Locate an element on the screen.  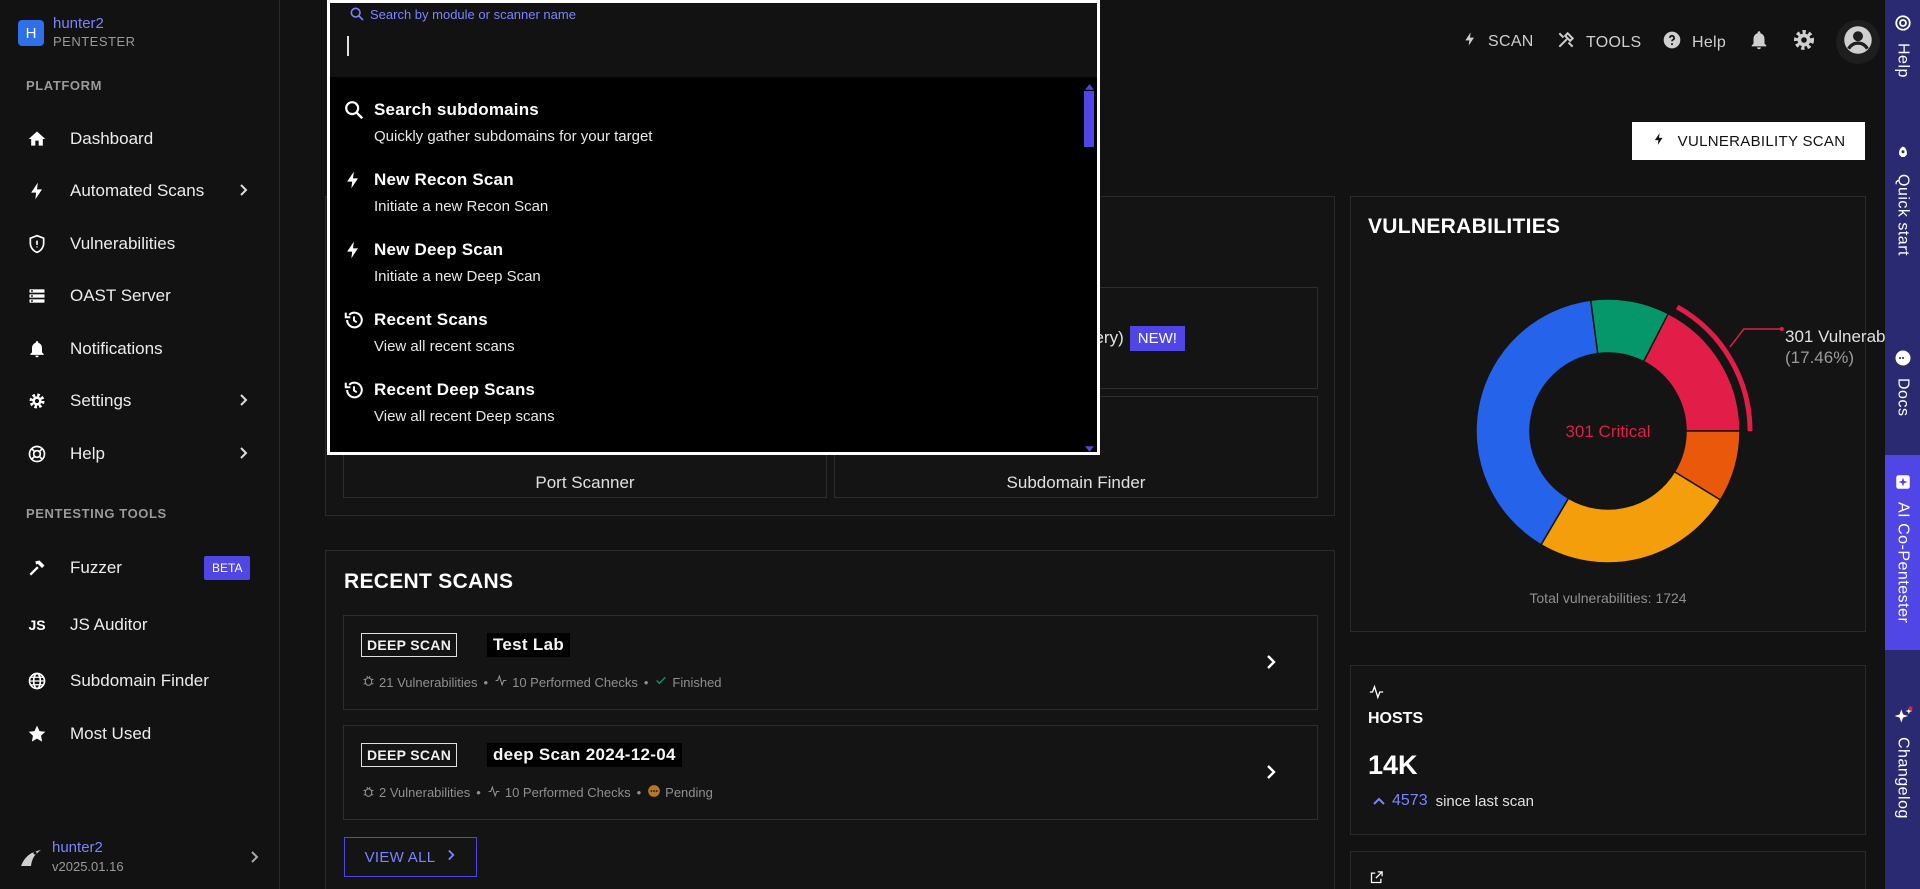
palette-item-desc: Initiate a new Recon Scan is located at coordinates (461, 206).